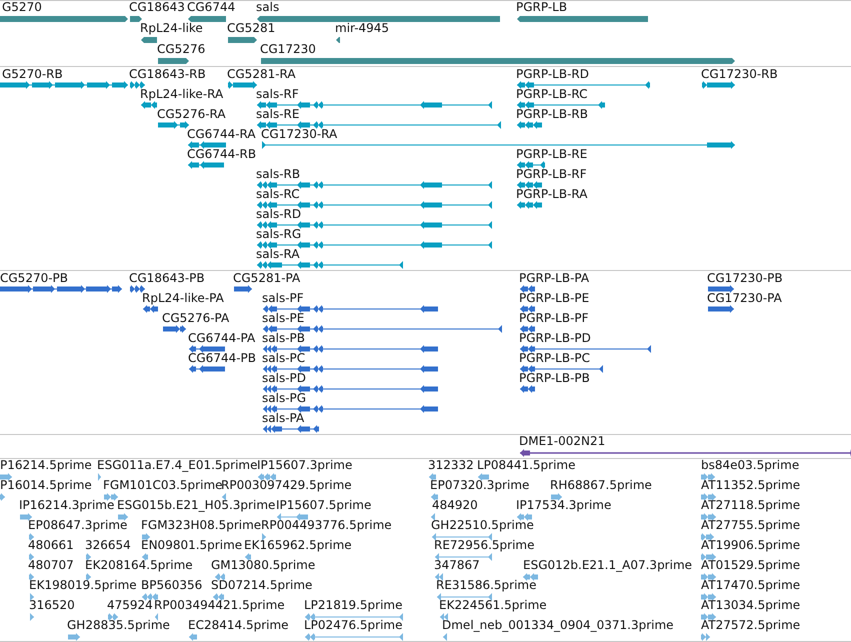 The height and width of the screenshot is (642, 851). I want to click on est-label: AT27755.5prime, so click(750, 525).